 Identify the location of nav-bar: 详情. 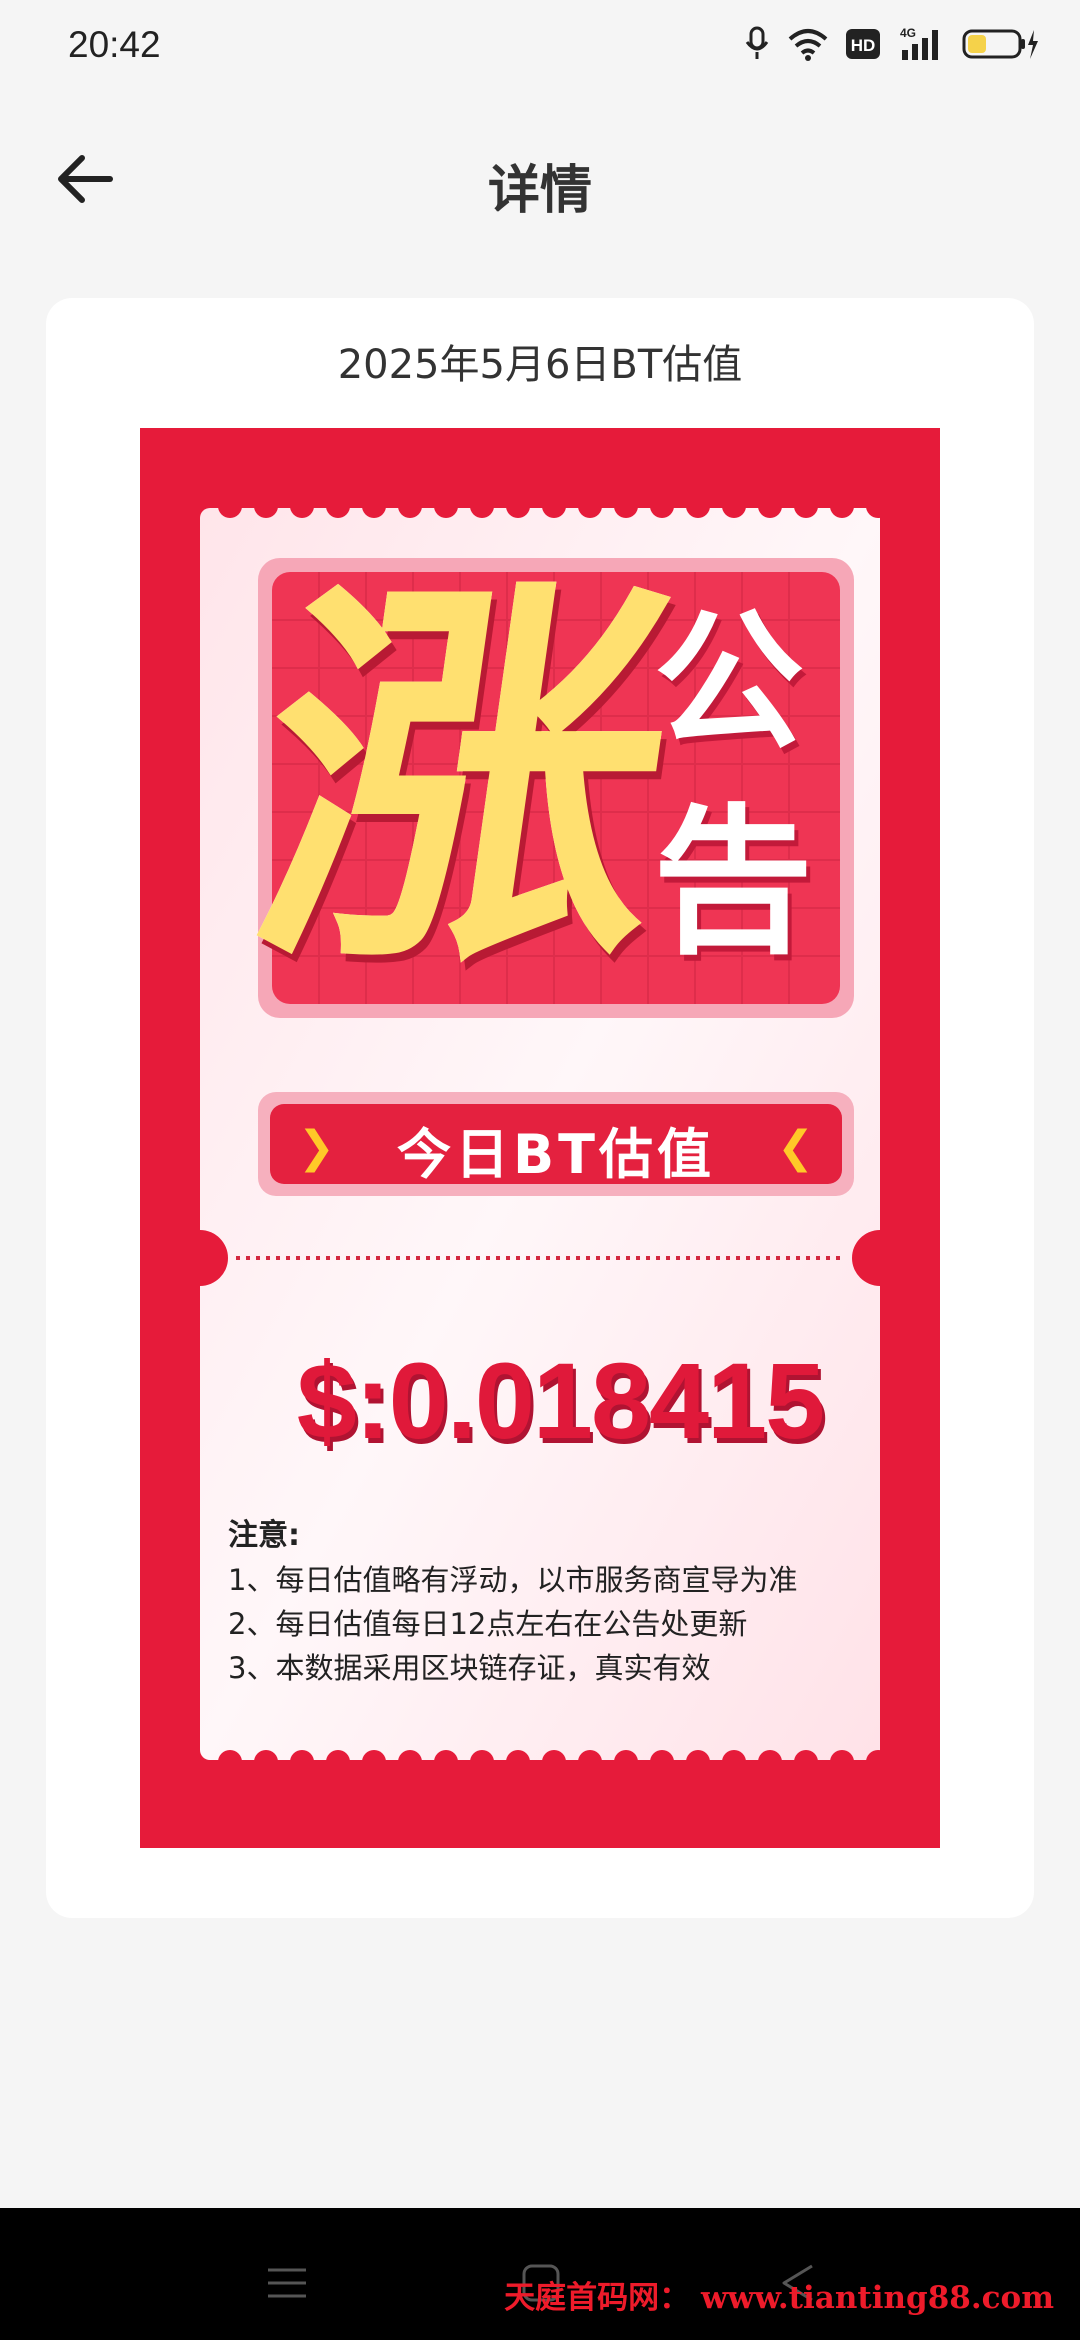
(540, 180).